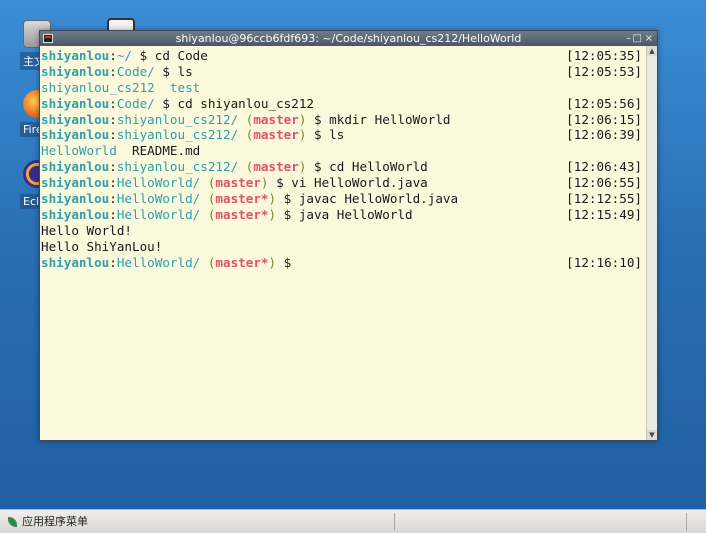 The height and width of the screenshot is (533, 706). What do you see at coordinates (124, 55) in the screenshot?
I see `terminal-text-segment: ~/` at bounding box center [124, 55].